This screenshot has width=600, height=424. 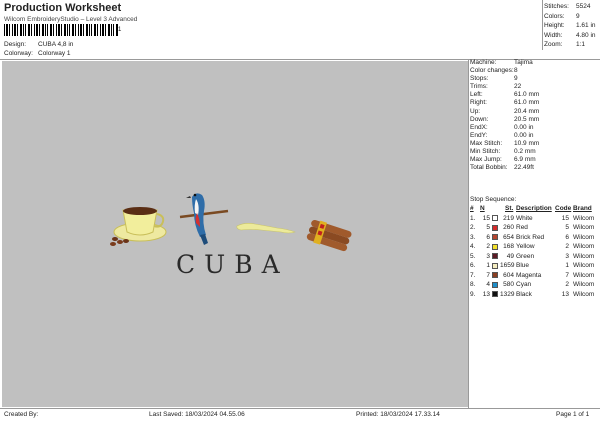 I want to click on colorway-label: Colorway:, so click(x=18, y=53).